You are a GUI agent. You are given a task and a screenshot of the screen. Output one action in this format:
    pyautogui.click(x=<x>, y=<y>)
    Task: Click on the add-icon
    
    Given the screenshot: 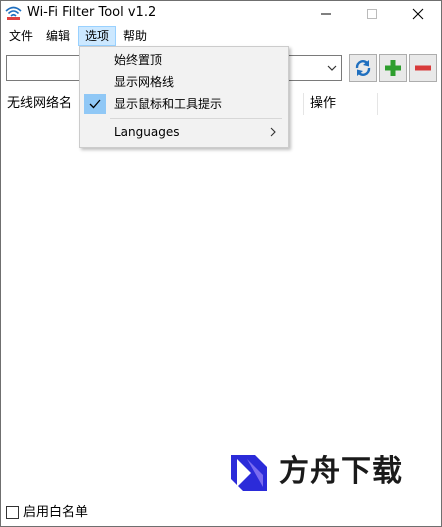 What is the action you would take?
    pyautogui.click(x=393, y=68)
    